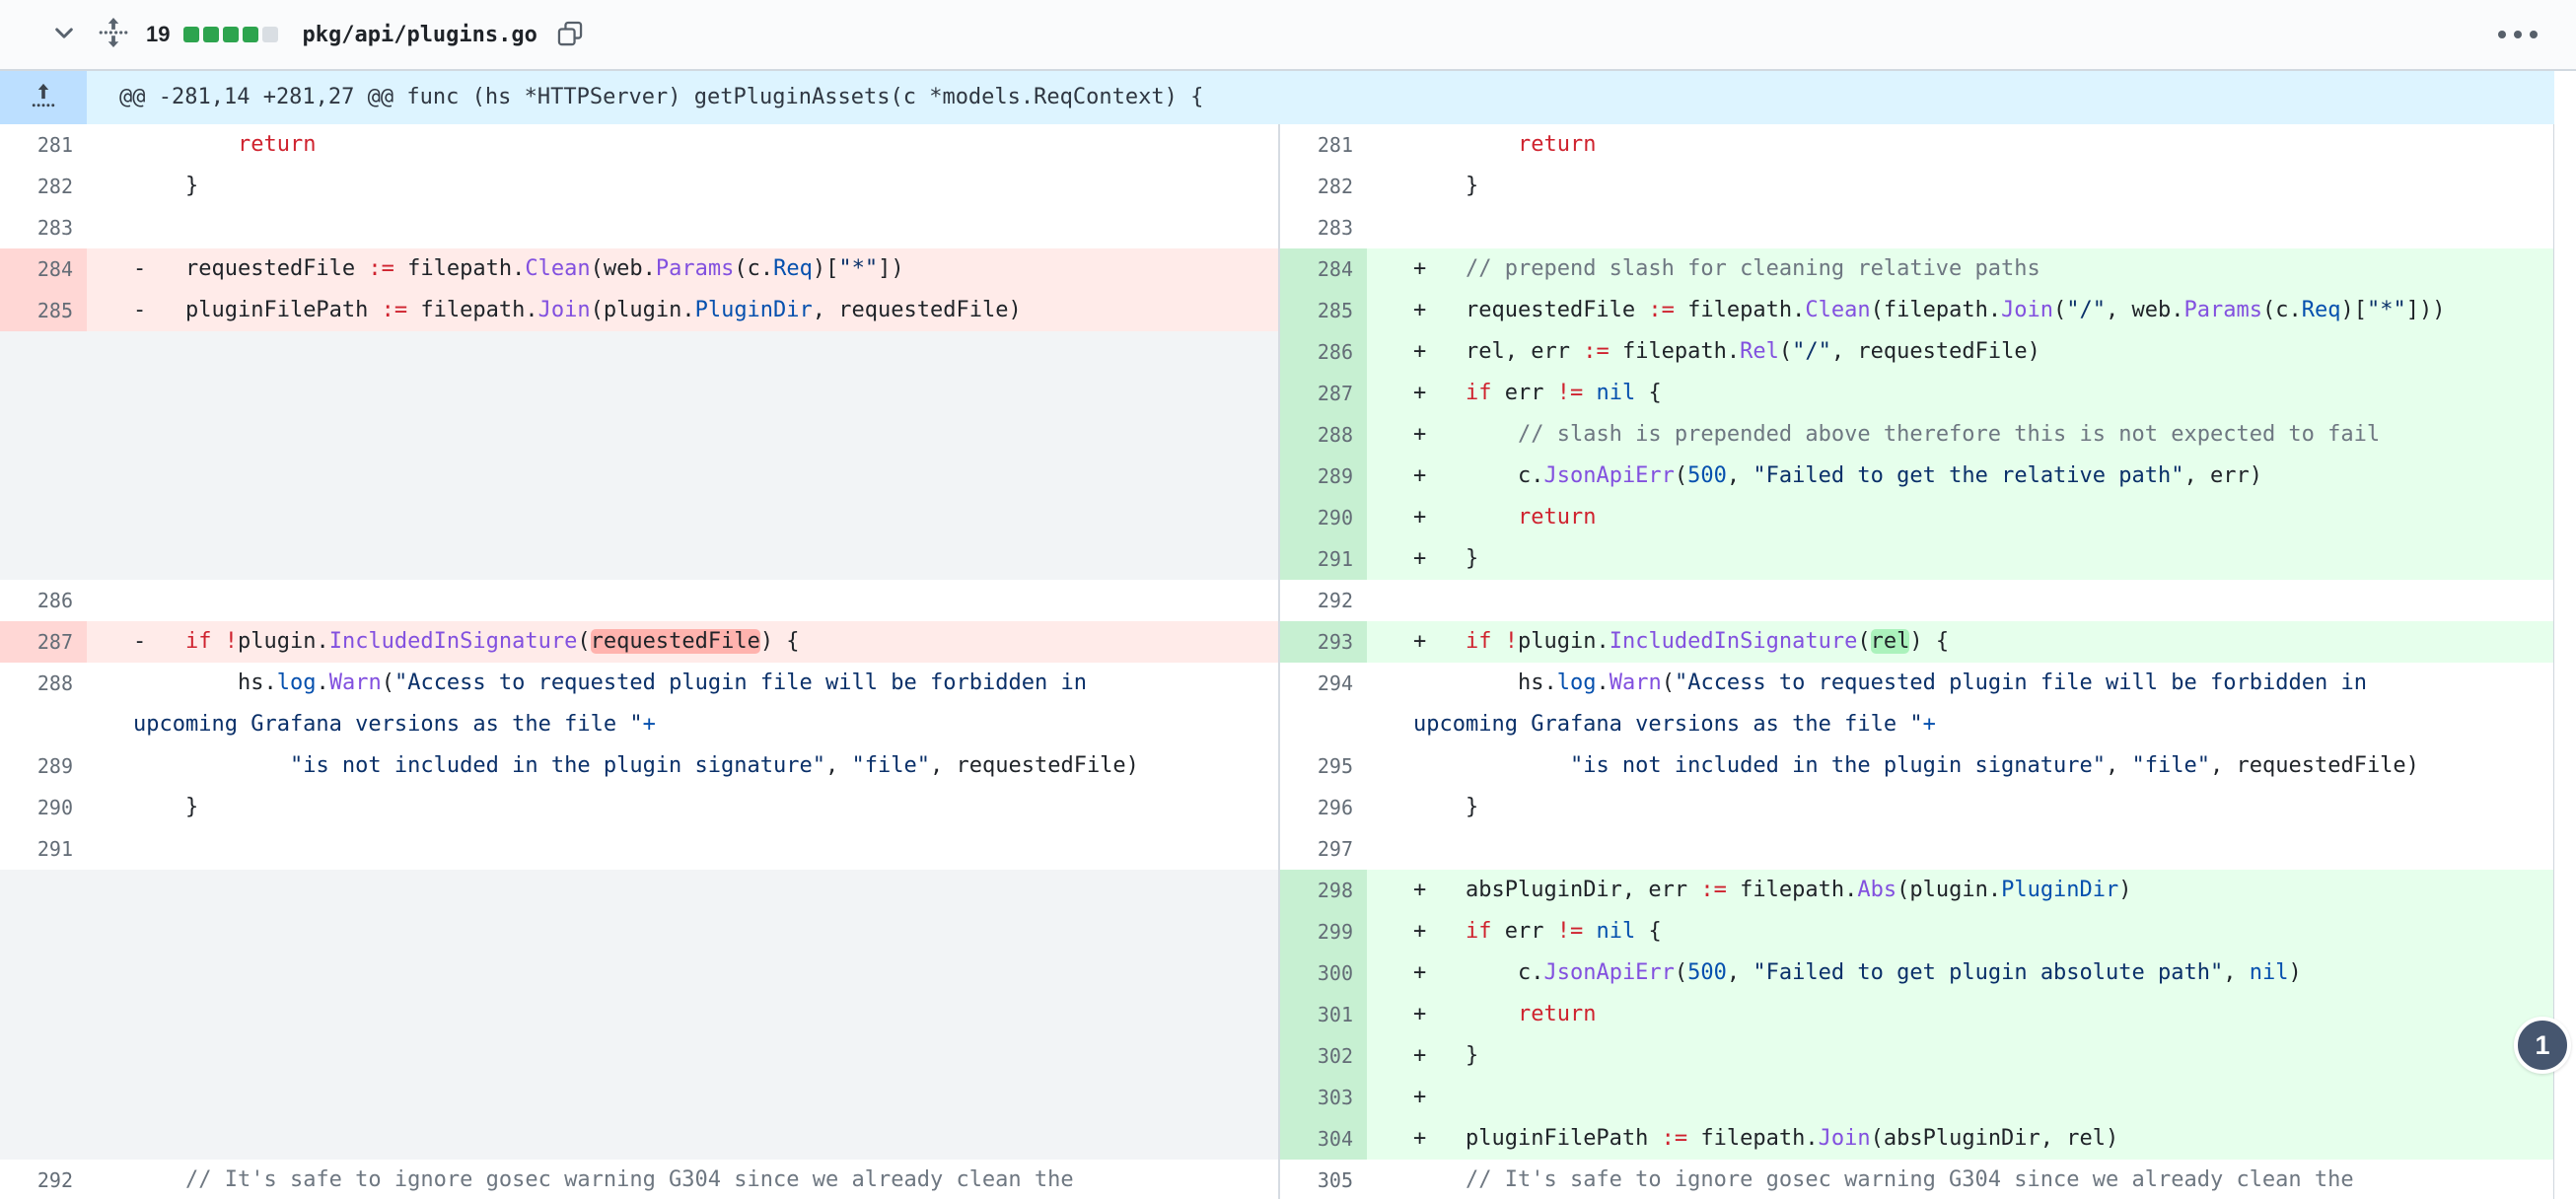  I want to click on diff-marker: -, so click(140, 269).